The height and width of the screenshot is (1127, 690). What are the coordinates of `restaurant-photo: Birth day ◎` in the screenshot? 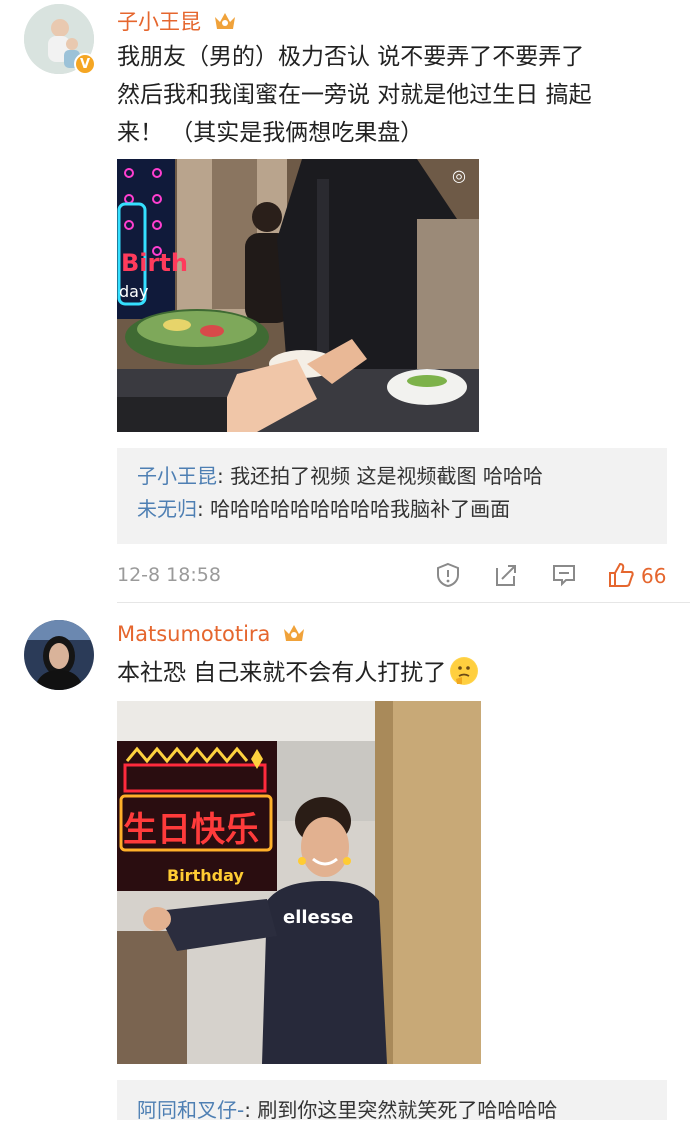 It's located at (298, 295).